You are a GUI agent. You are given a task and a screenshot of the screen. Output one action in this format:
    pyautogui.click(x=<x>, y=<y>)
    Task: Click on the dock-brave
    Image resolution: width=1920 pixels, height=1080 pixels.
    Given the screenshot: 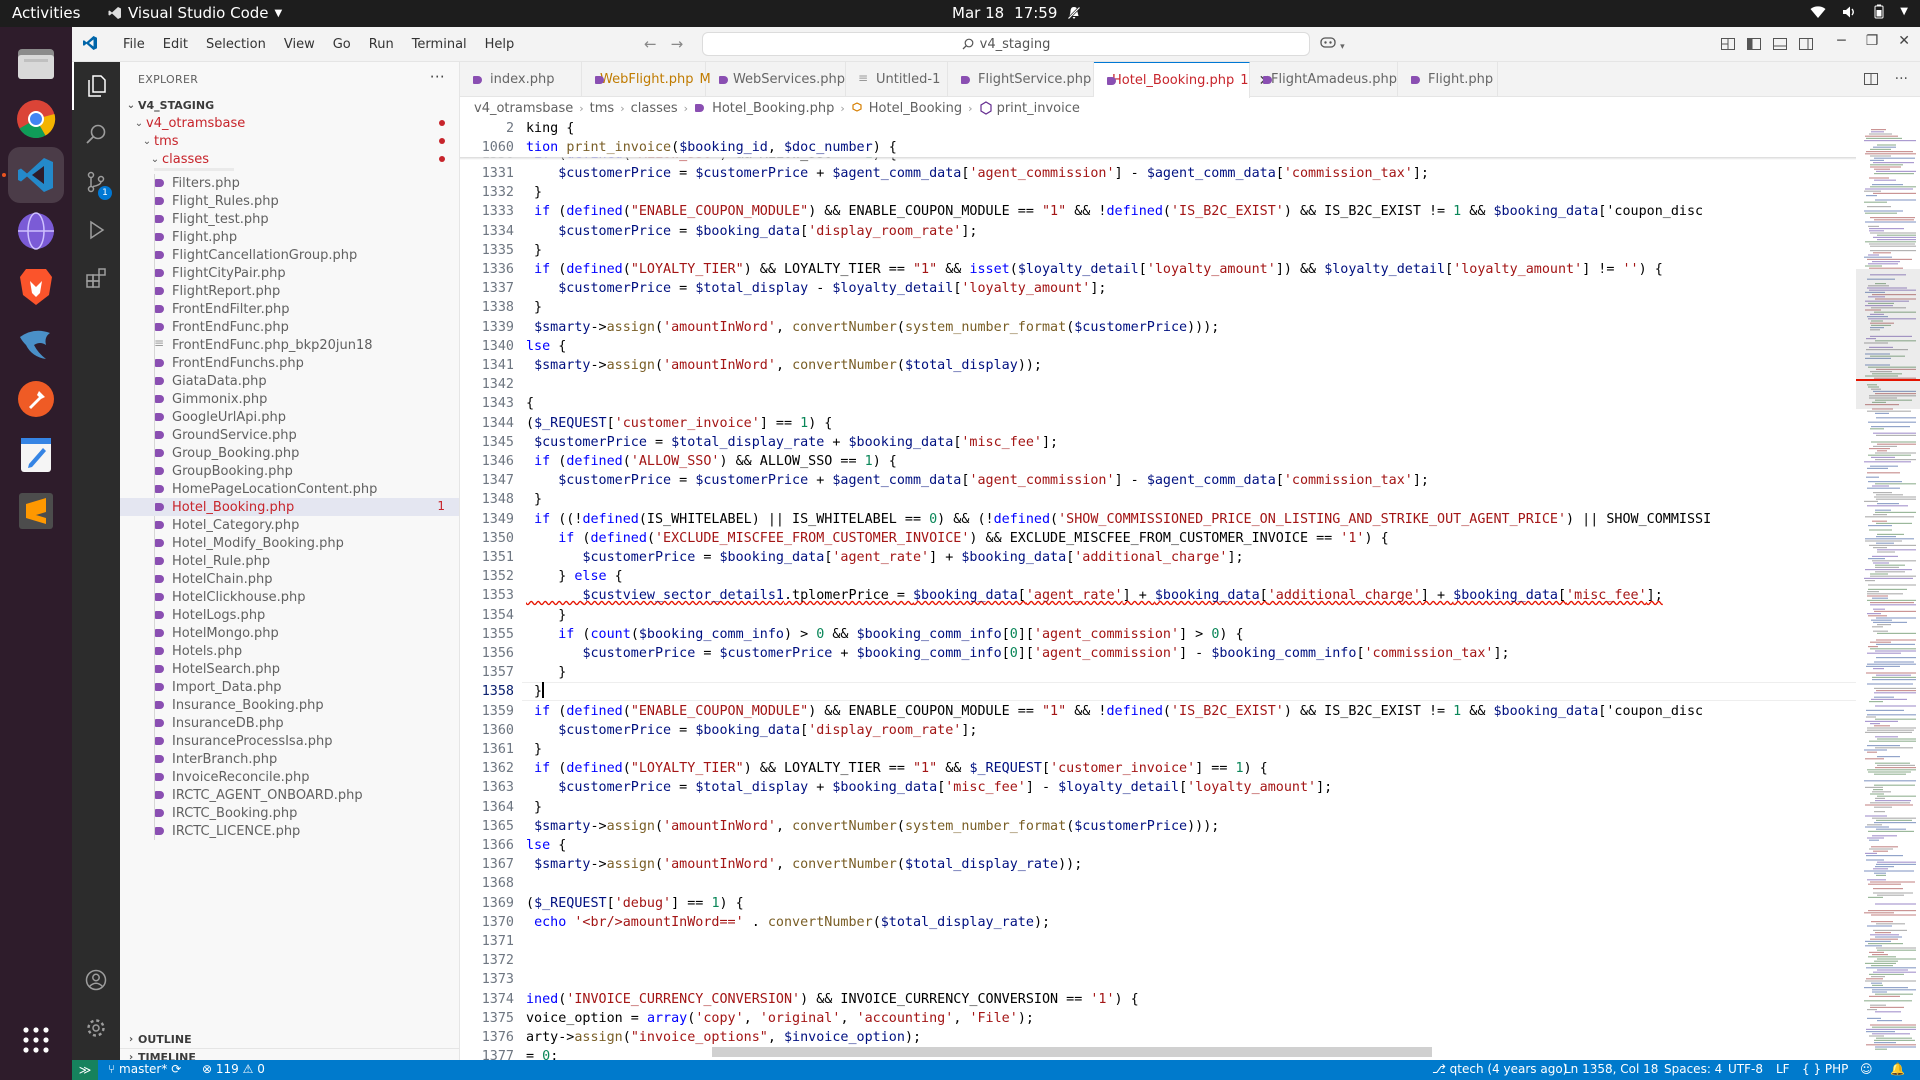 What is the action you would take?
    pyautogui.click(x=36, y=287)
    